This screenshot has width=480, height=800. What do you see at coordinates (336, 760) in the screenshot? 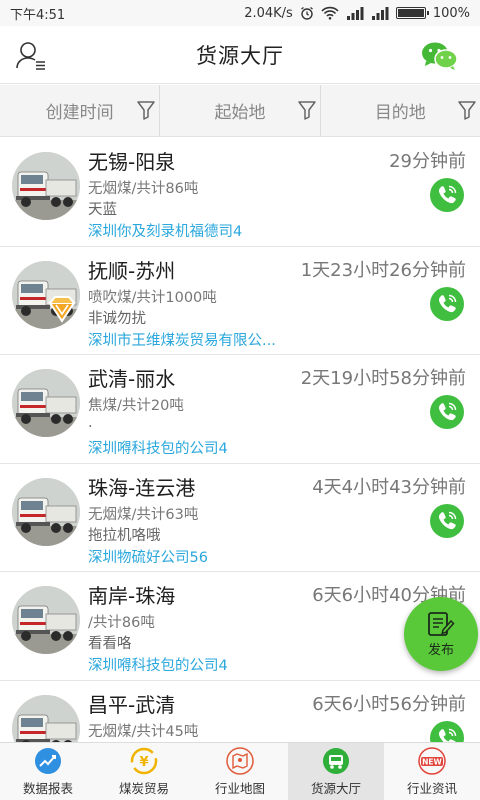
I see `truck-icon` at bounding box center [336, 760].